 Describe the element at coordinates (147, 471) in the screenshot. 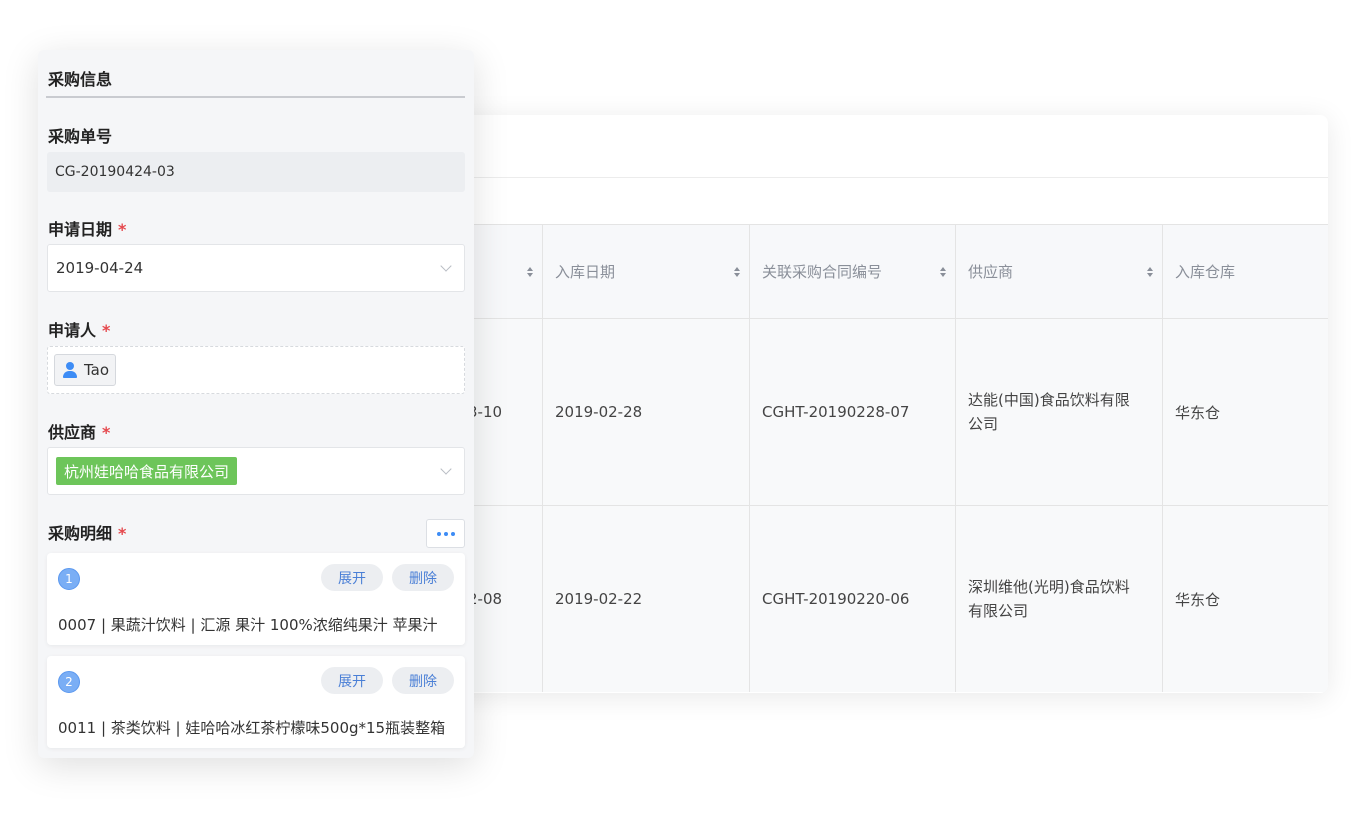

I see `supplier-tag: 杭州娃哈哈食品有限公司` at that location.